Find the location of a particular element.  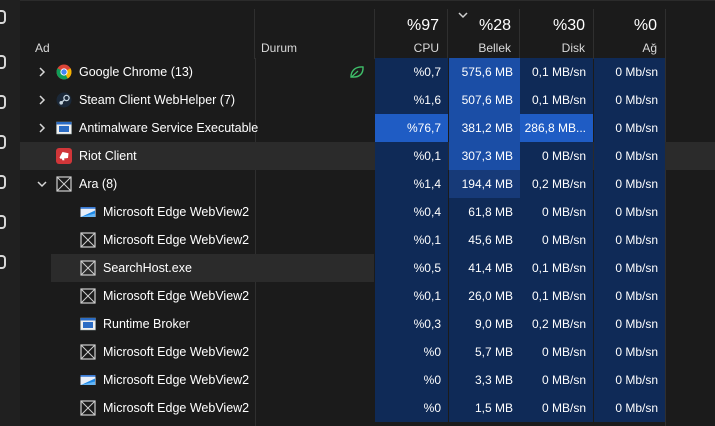

cpu-cell: %0,1 is located at coordinates (411, 156).